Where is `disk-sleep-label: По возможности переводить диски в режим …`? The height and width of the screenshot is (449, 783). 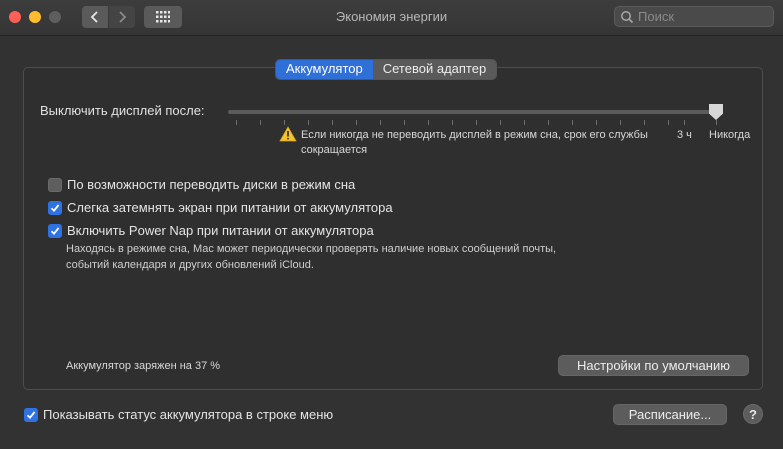
disk-sleep-label: По возможности переводить диски в режим … is located at coordinates (211, 184).